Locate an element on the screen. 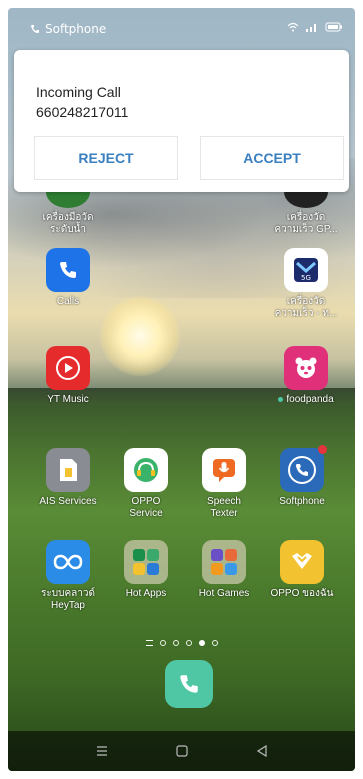 The width and height of the screenshot is (363, 779). sim-card-icon is located at coordinates (68, 470).